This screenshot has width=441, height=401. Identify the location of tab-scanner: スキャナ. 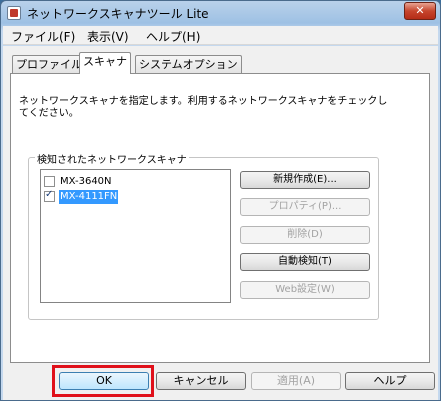
(105, 63).